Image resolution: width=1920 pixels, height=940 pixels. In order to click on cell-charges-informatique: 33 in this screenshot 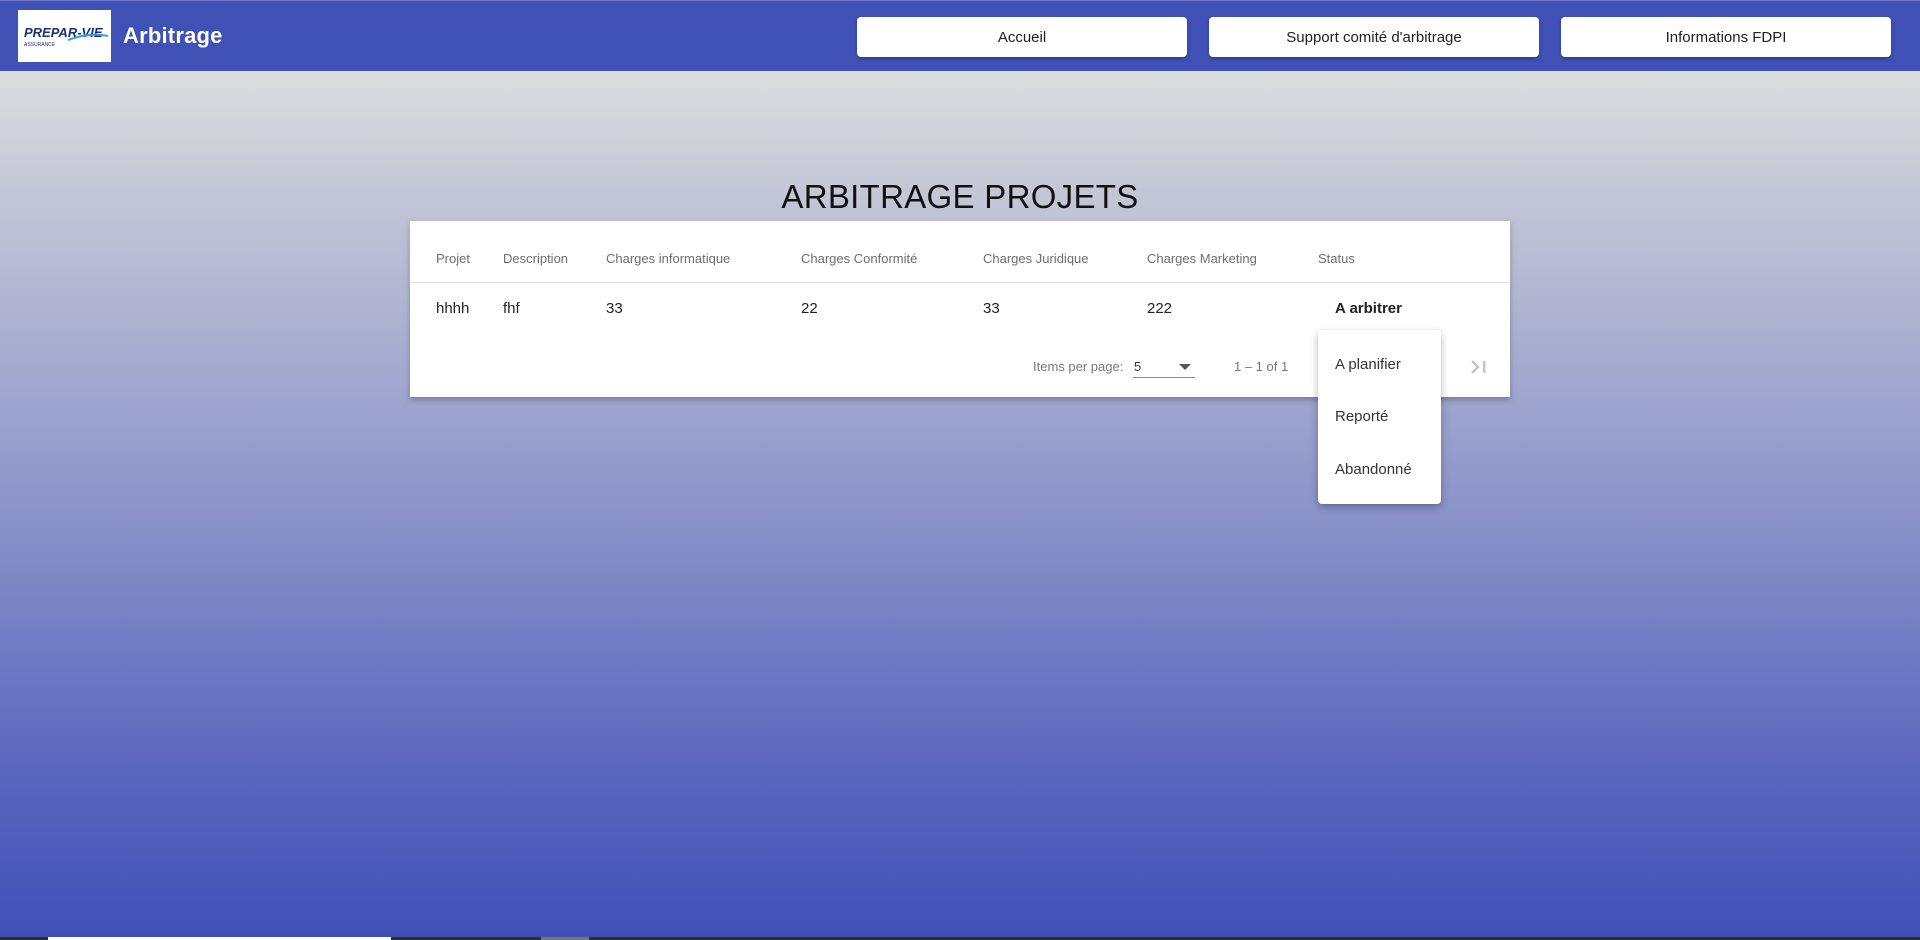, I will do `click(614, 308)`.